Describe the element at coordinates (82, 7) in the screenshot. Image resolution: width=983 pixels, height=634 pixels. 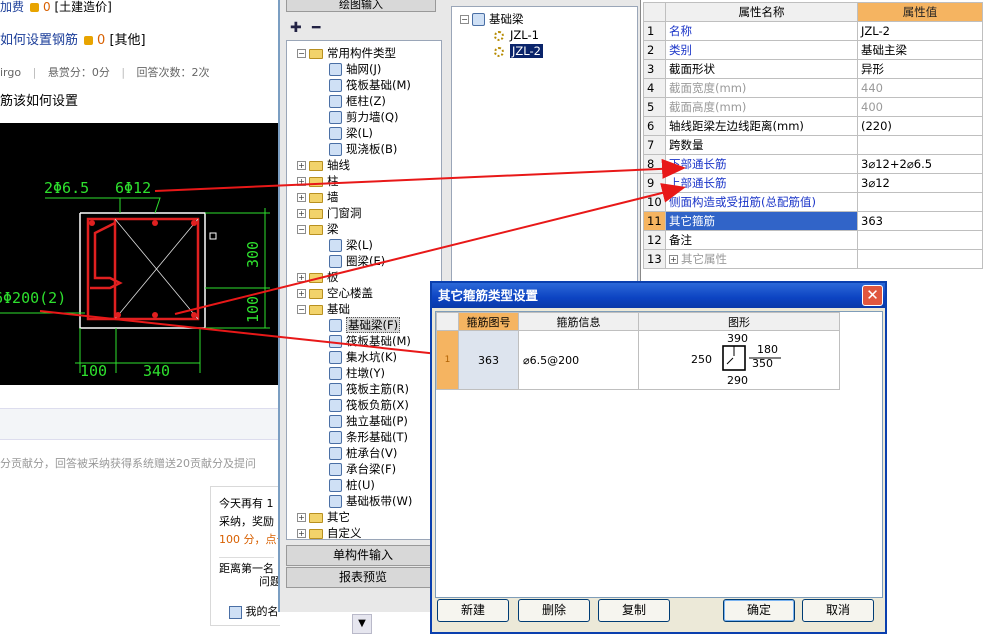
I see `category-tag: [土建造价]` at that location.